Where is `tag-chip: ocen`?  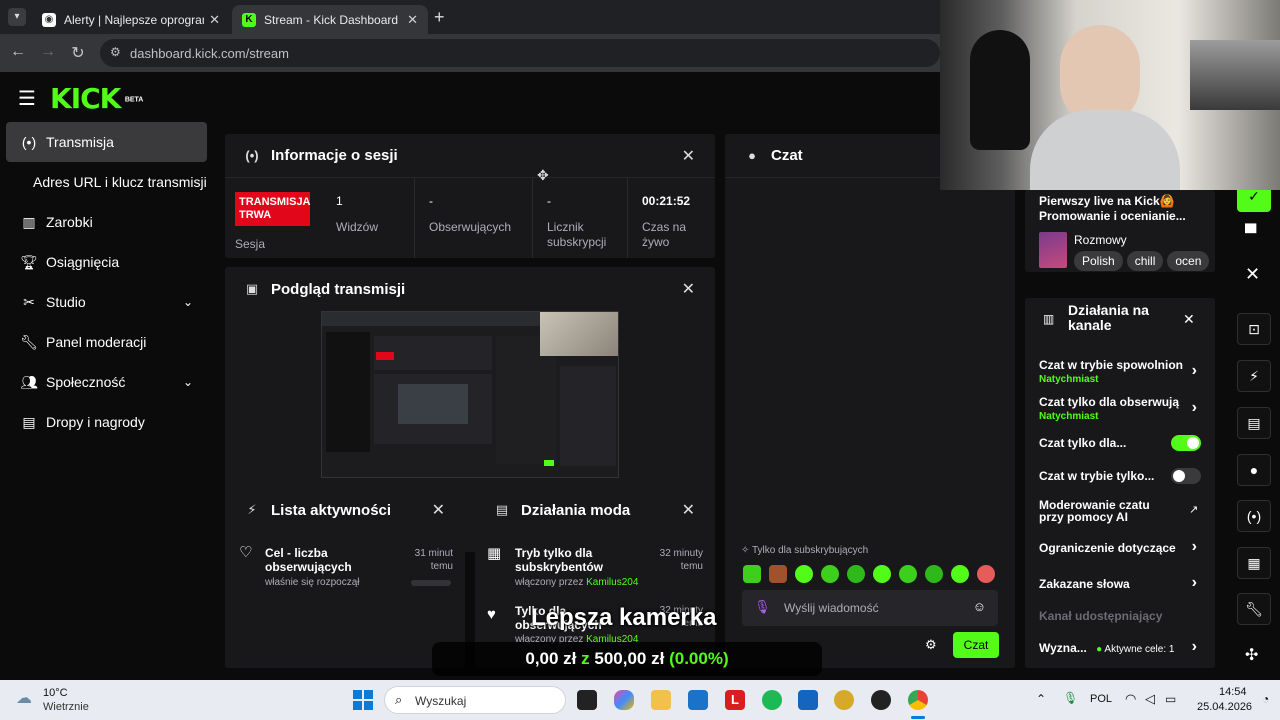 tag-chip: ocen is located at coordinates (1188, 261).